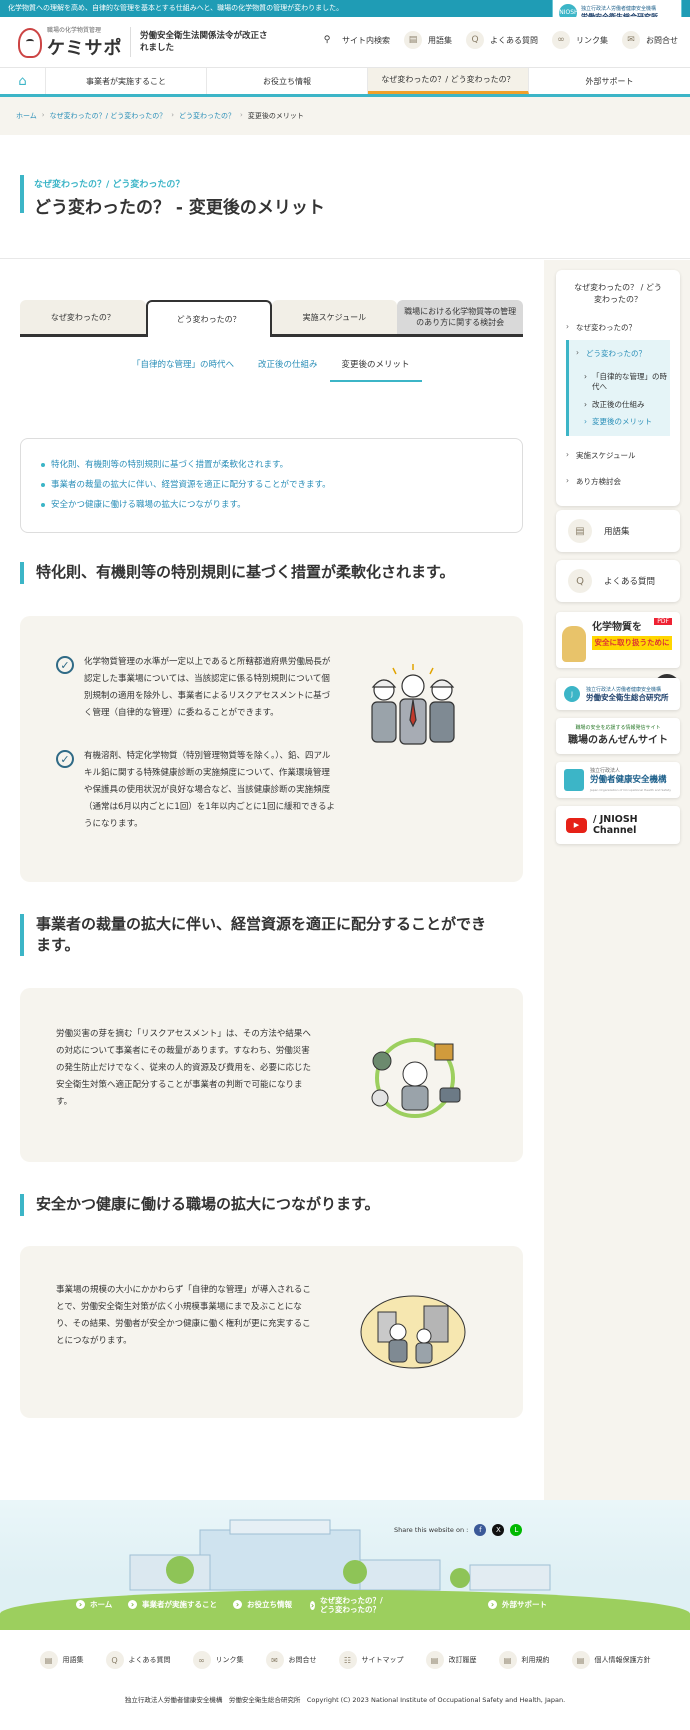 The height and width of the screenshot is (1730, 690). Describe the element at coordinates (618, 293) in the screenshot. I see `sidebar-nav-title: なぜ変わったの？ / どう変わったの？` at that location.